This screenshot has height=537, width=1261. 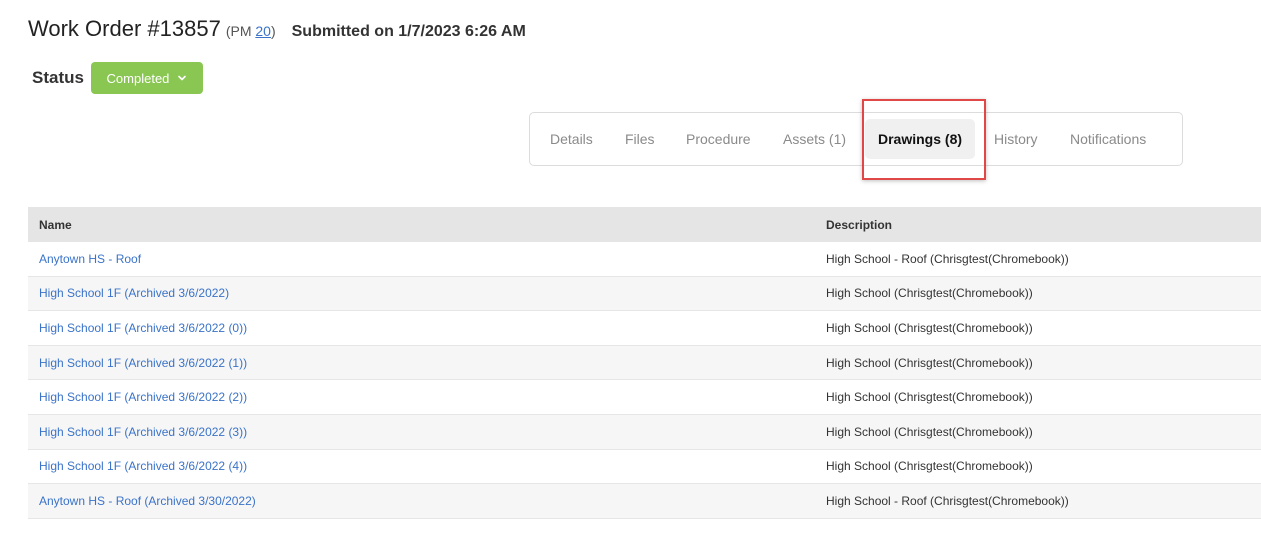 What do you see at coordinates (814, 139) in the screenshot?
I see `tab-assets: Assets (1)` at bounding box center [814, 139].